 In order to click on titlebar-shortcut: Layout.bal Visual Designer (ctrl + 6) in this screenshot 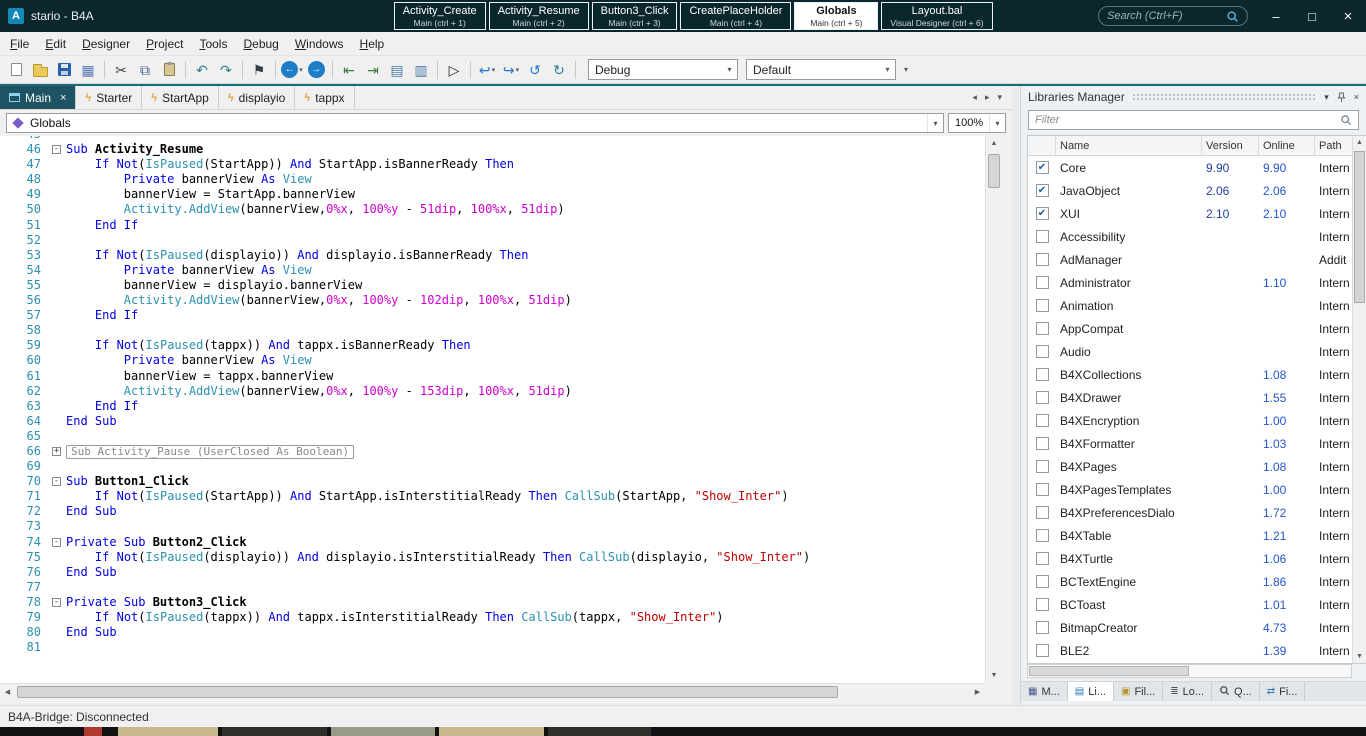, I will do `click(937, 16)`.